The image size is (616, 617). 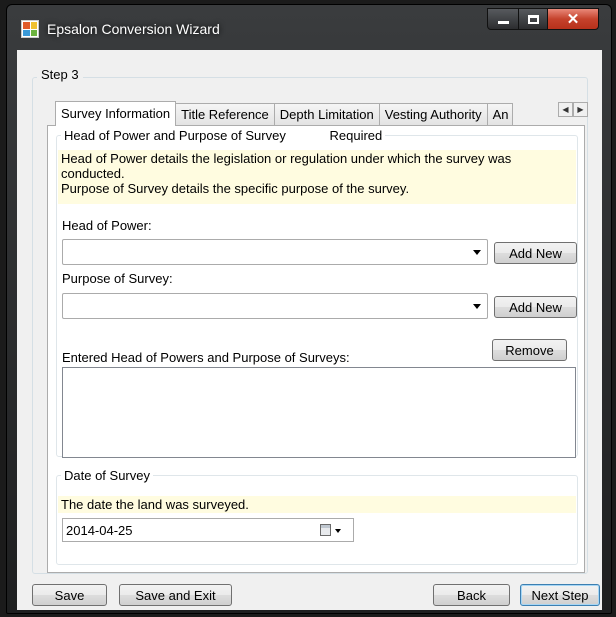 I want to click on tab-scroll-left-icon: ◀, so click(x=565, y=109).